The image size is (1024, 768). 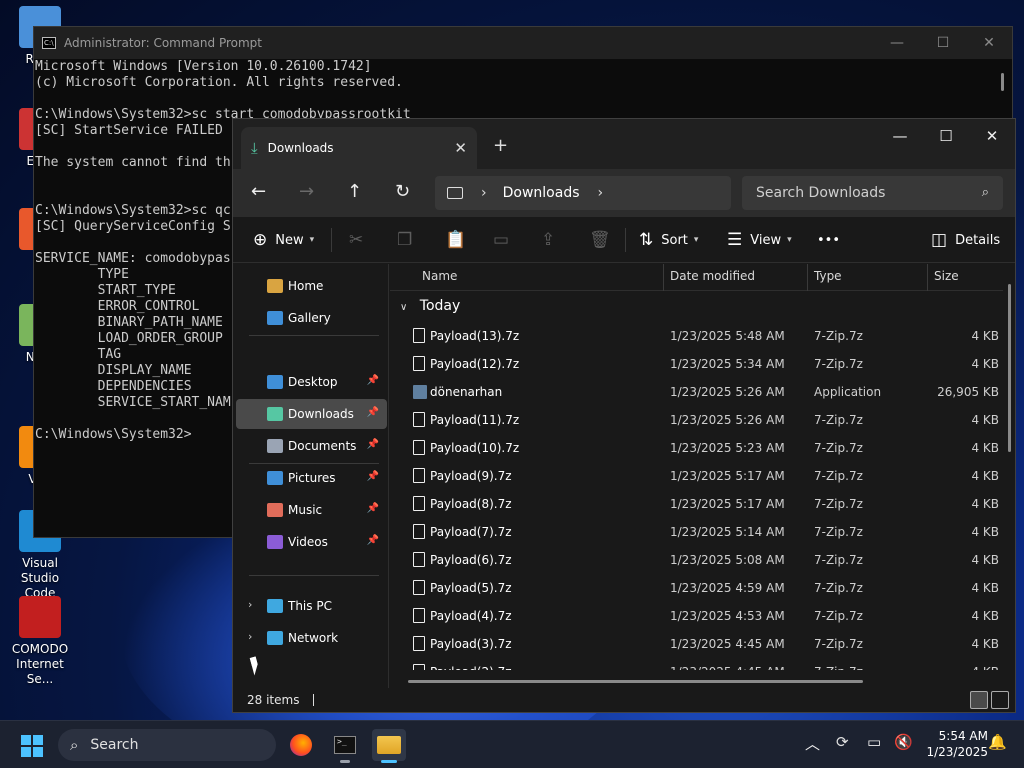 What do you see at coordinates (979, 700) in the screenshot?
I see `details-view-toggle` at bounding box center [979, 700].